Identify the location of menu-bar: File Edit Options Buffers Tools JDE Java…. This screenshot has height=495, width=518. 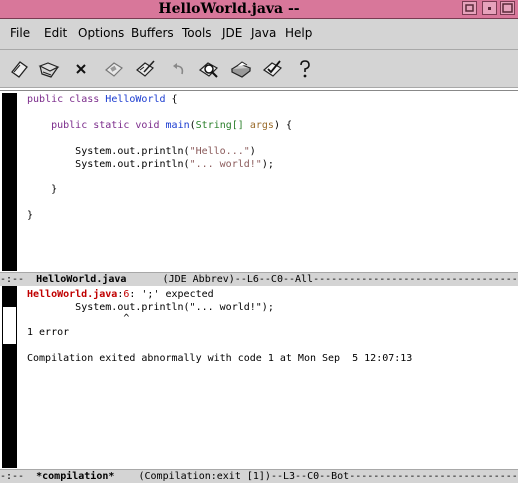
(259, 34).